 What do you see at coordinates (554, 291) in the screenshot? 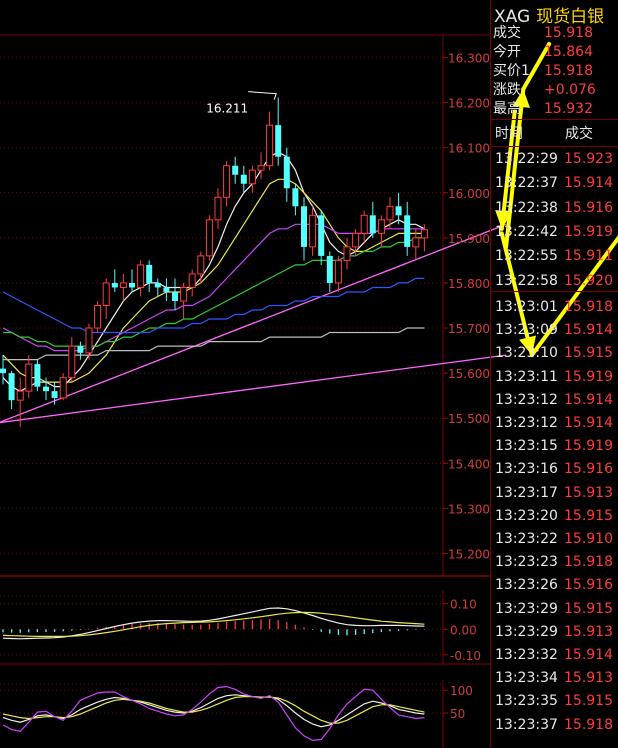
I see `tick-separator` at bounding box center [554, 291].